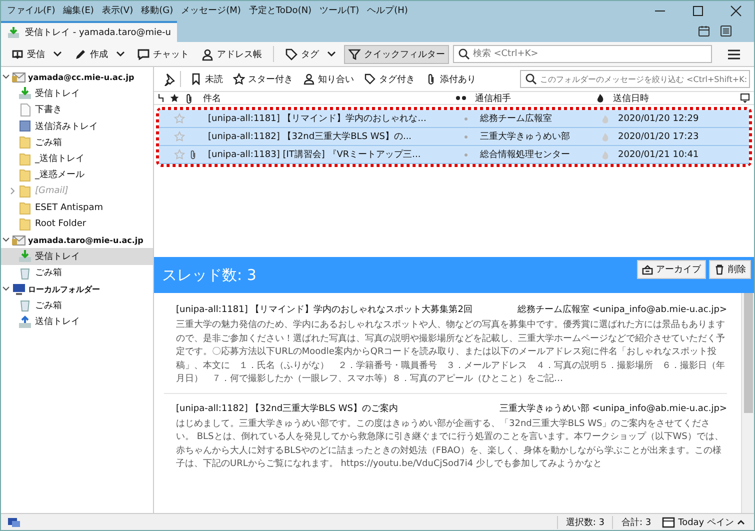 Image resolution: width=755 pixels, height=531 pixels. I want to click on filter-icon, so click(354, 54).